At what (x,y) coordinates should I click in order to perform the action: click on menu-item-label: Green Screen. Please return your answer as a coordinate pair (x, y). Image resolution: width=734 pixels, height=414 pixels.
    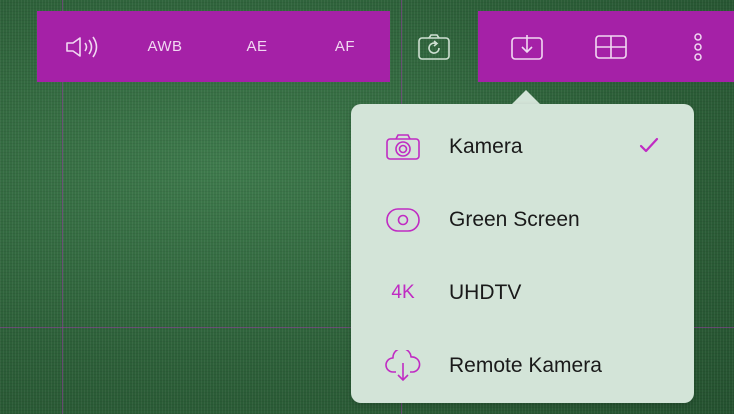
    Looking at the image, I should click on (514, 219).